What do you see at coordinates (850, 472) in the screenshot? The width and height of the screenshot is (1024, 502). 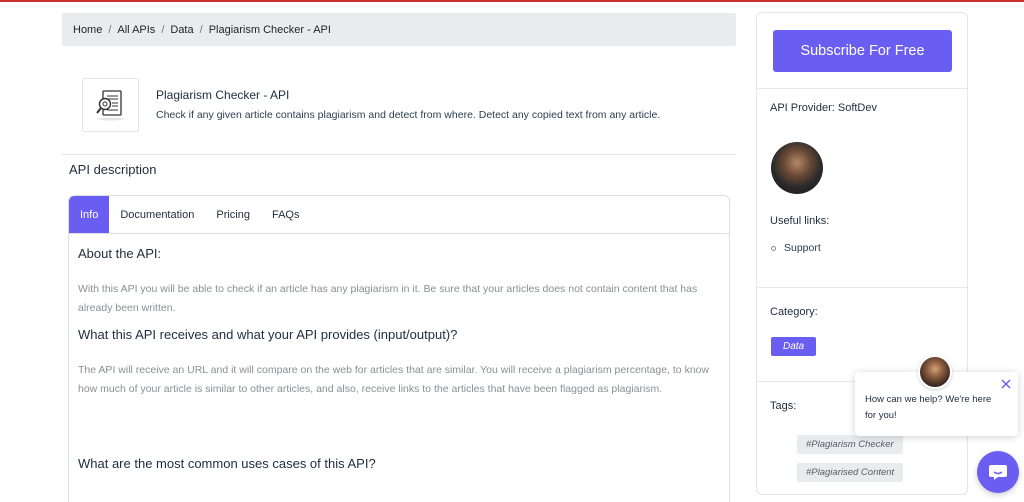 I see `tag-plagiarised-content: #Plagiarised Content` at bounding box center [850, 472].